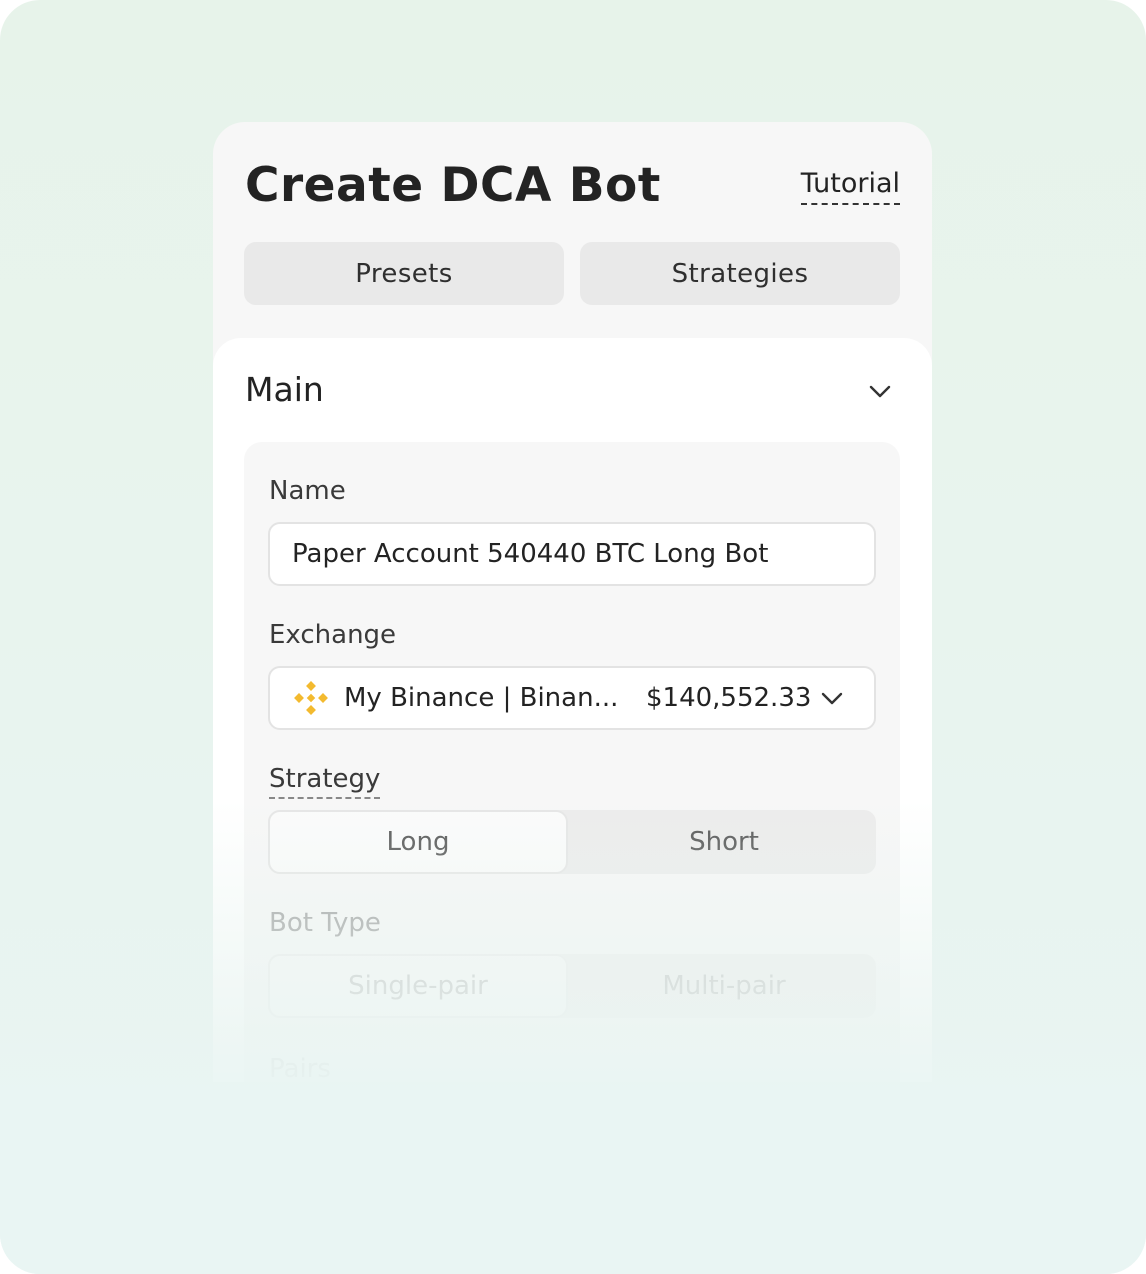 This screenshot has height=1274, width=1146. Describe the element at coordinates (284, 389) in the screenshot. I see `section-title-main: Main` at that location.